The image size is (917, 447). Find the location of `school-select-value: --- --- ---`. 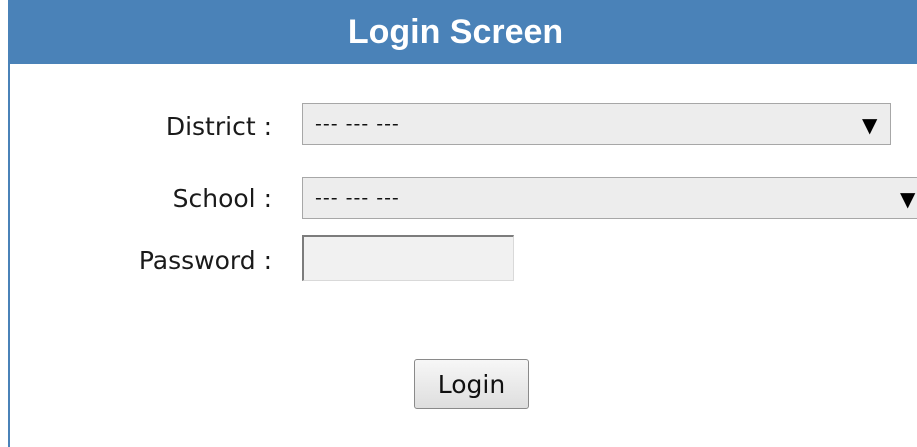

school-select-value: --- --- --- is located at coordinates (357, 198).